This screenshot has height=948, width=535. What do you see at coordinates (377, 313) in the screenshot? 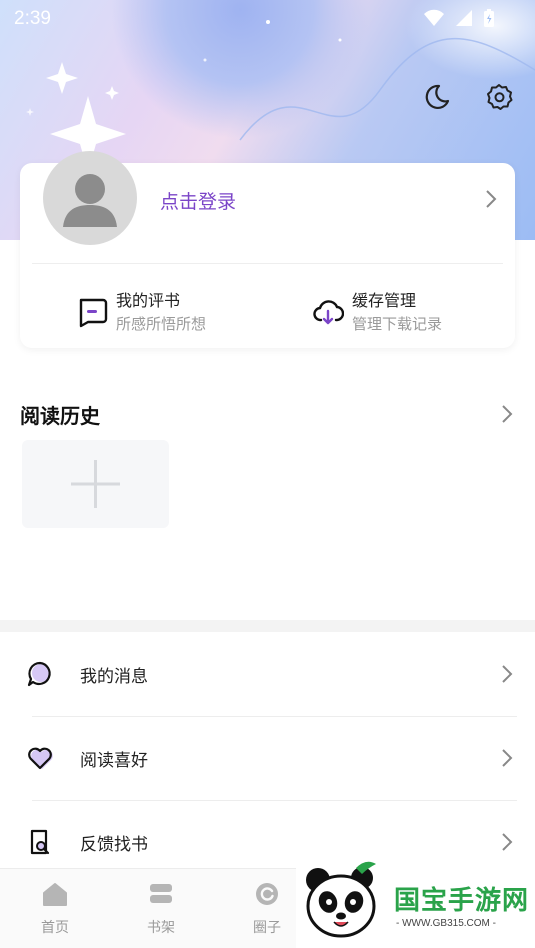
I see `cache-management-entry: 缓存管理 管理下载记录` at bounding box center [377, 313].